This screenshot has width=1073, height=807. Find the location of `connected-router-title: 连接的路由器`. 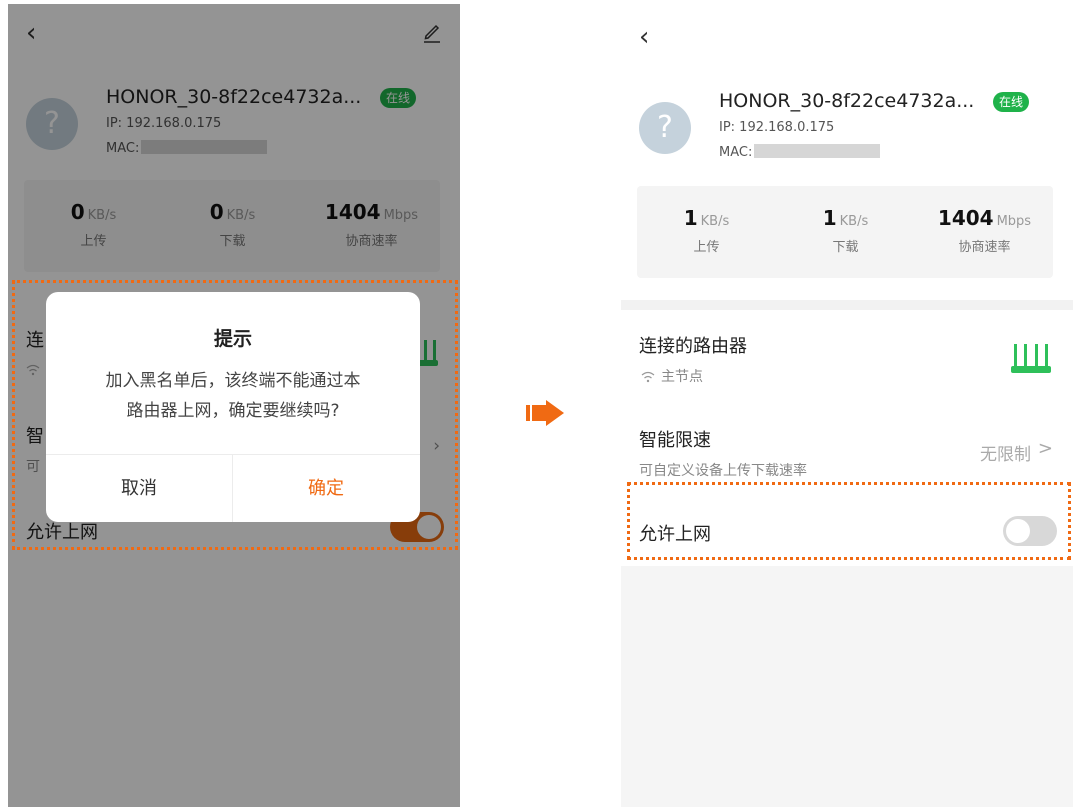

connected-router-title: 连接的路由器 is located at coordinates (693, 346).